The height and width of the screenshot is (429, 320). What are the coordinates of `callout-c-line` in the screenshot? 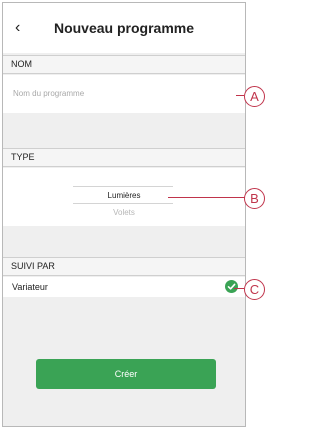 It's located at (239, 288).